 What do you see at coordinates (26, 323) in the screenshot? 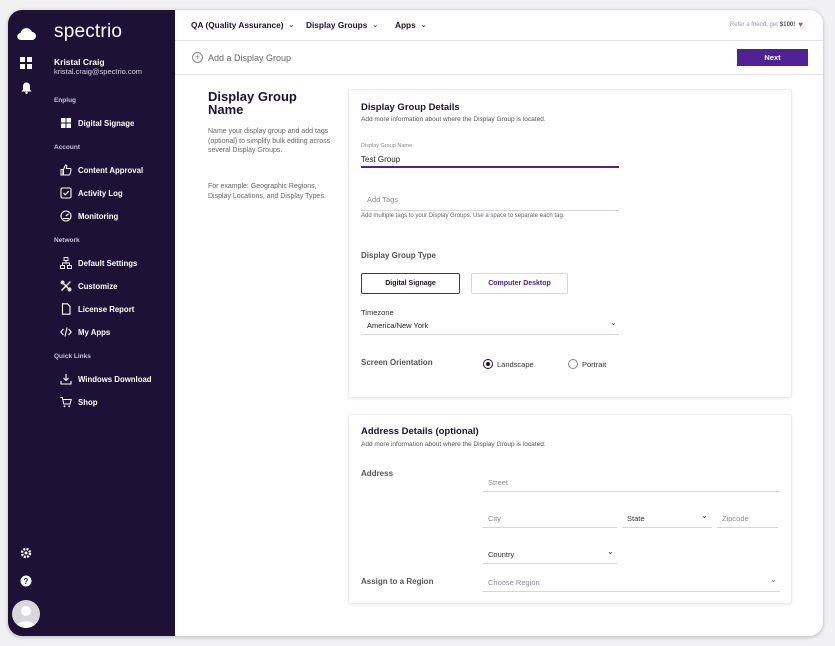
I see `icon-rail: ?` at bounding box center [26, 323].